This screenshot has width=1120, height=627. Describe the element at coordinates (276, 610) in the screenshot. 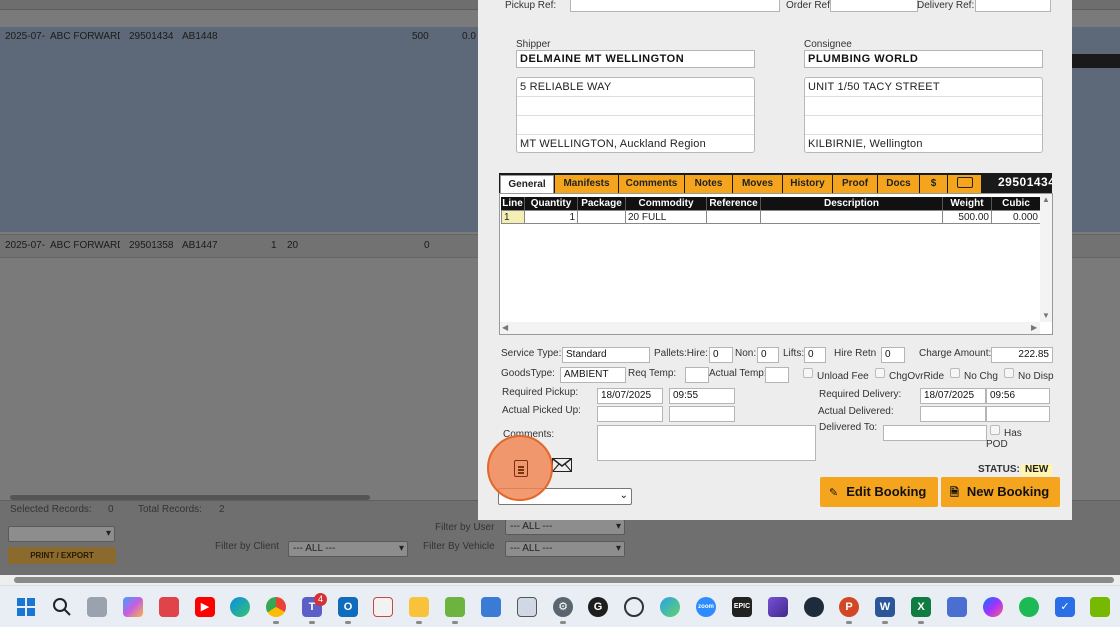

I see `chrome-icon` at that location.